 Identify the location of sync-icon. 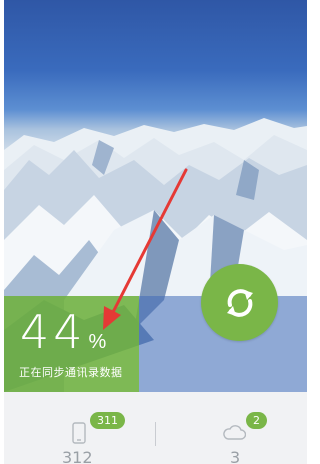
(239, 302).